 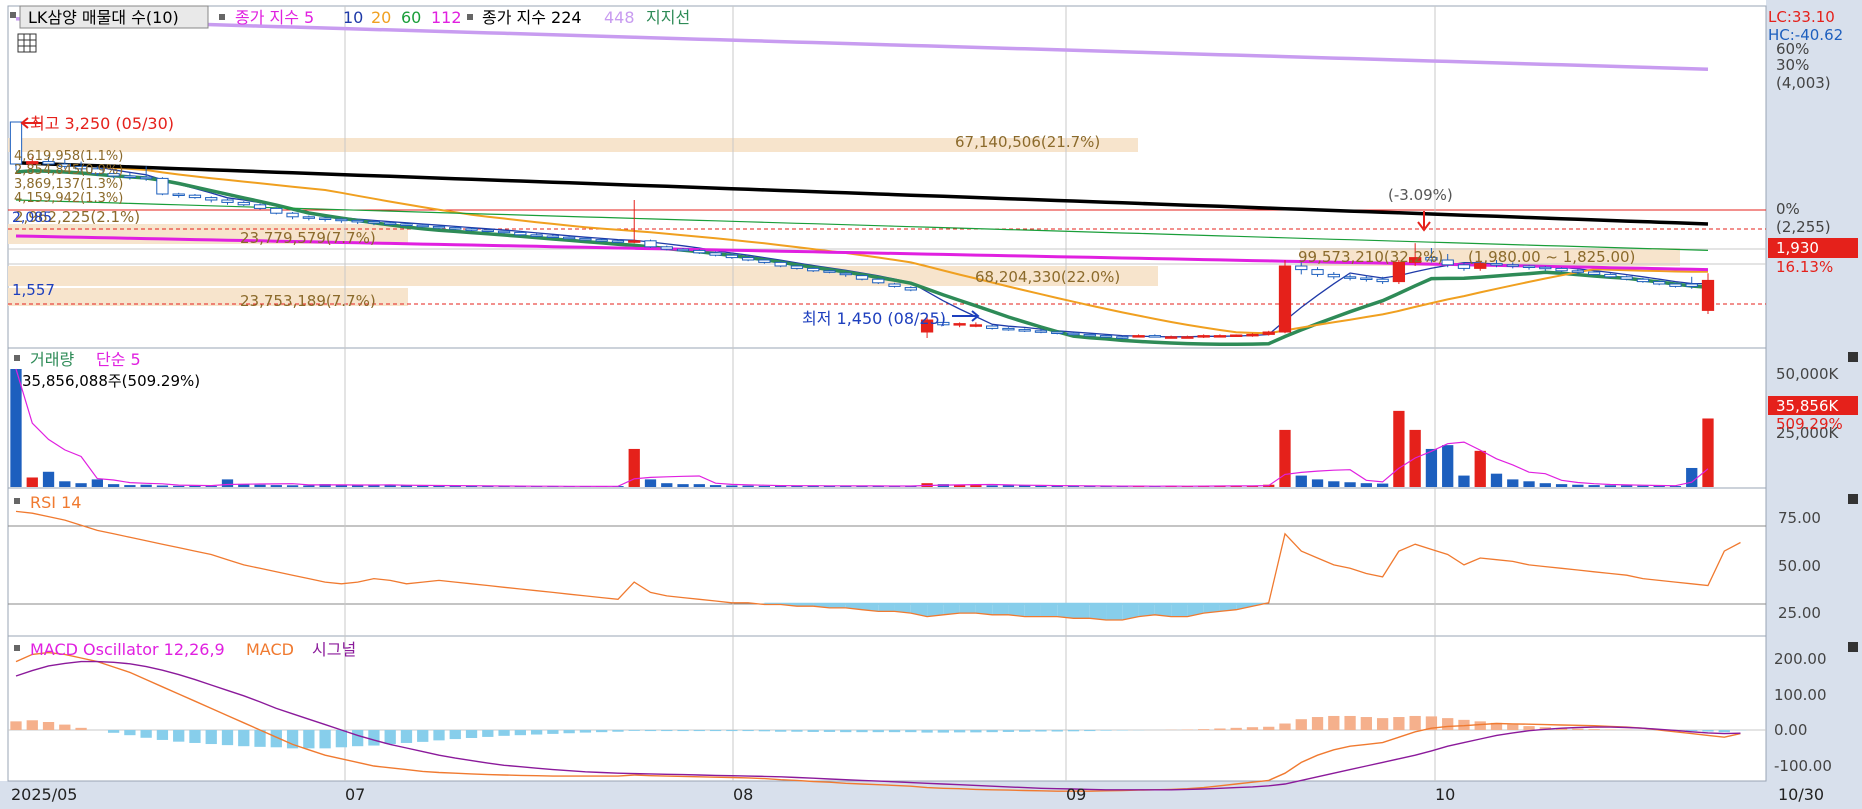 I want to click on legend-square-icon, so click(x=13, y=15).